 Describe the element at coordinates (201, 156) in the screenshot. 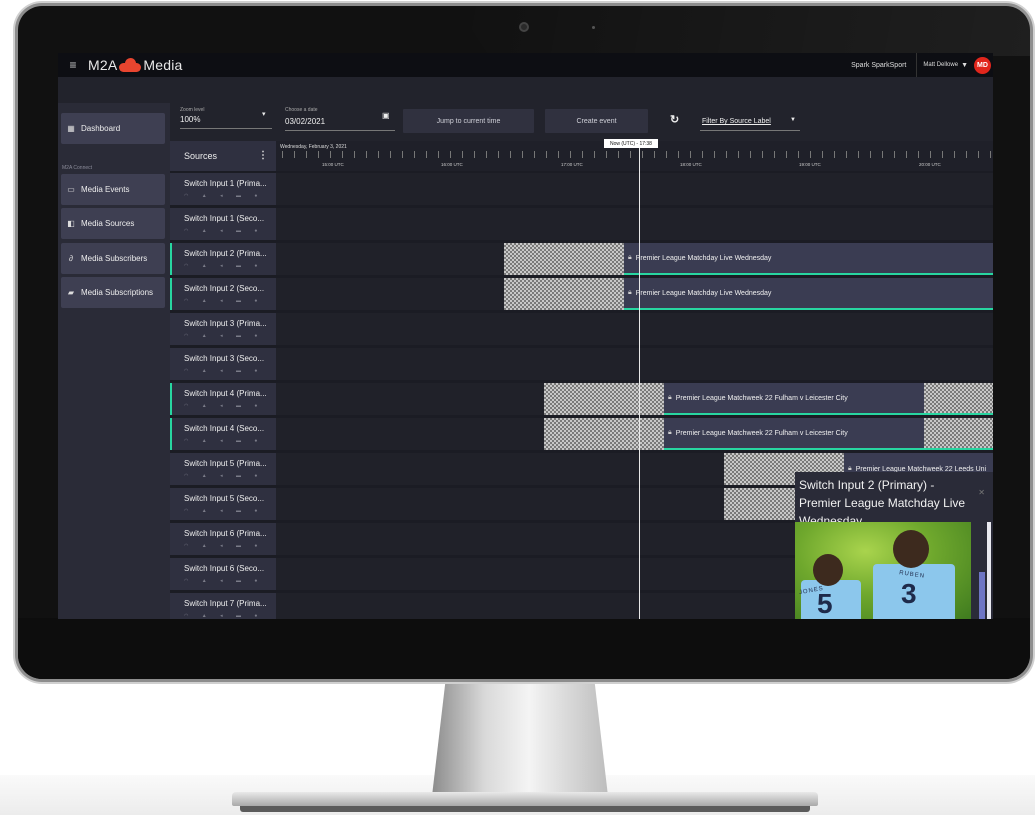

I see `sources-title: Sources` at that location.